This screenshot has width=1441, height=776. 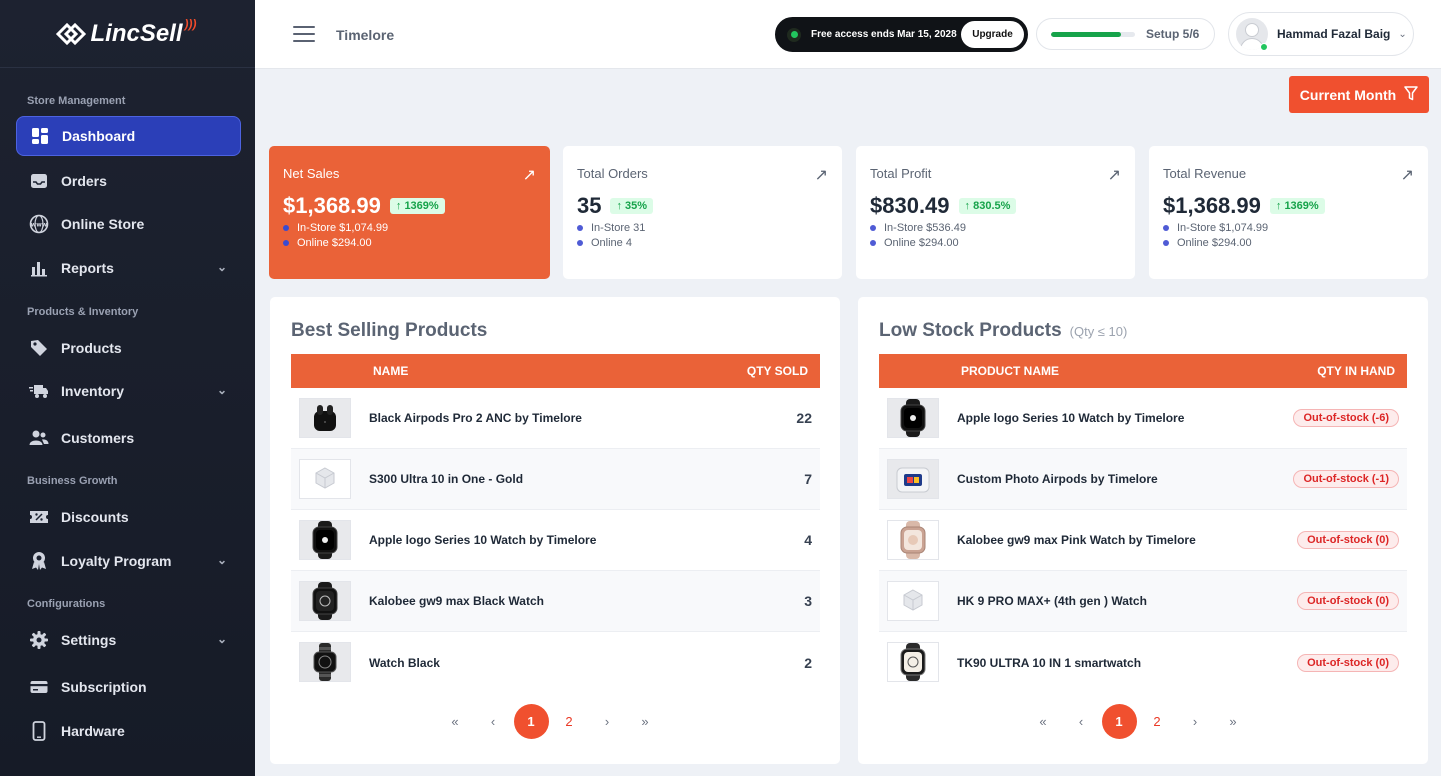 What do you see at coordinates (128, 391) in the screenshot?
I see `sidebar-item-inventory: Inventory ⌄` at bounding box center [128, 391].